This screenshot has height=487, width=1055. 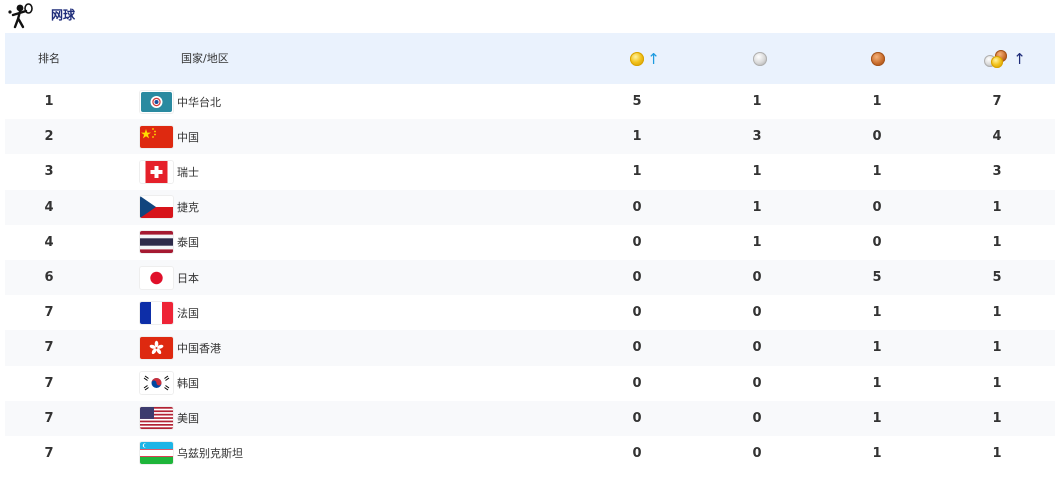 What do you see at coordinates (156, 277) in the screenshot?
I see `flag-japan-icon` at bounding box center [156, 277].